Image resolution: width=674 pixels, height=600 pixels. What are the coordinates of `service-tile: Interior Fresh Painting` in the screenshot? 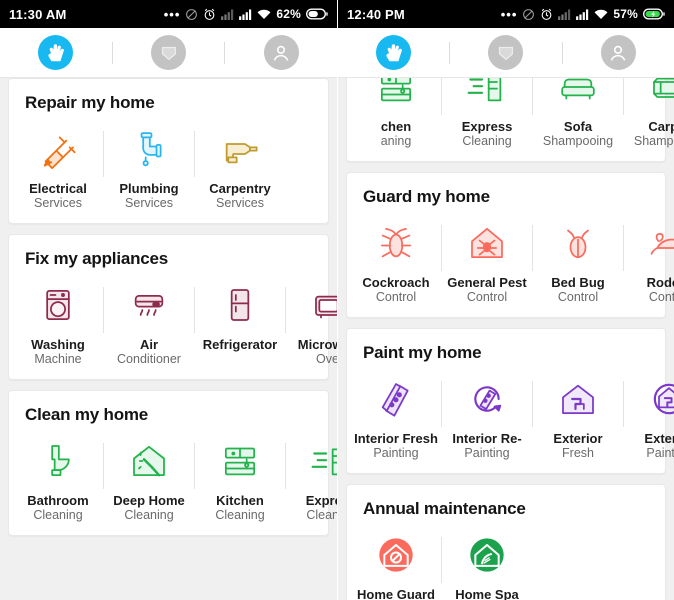 It's located at (396, 417).